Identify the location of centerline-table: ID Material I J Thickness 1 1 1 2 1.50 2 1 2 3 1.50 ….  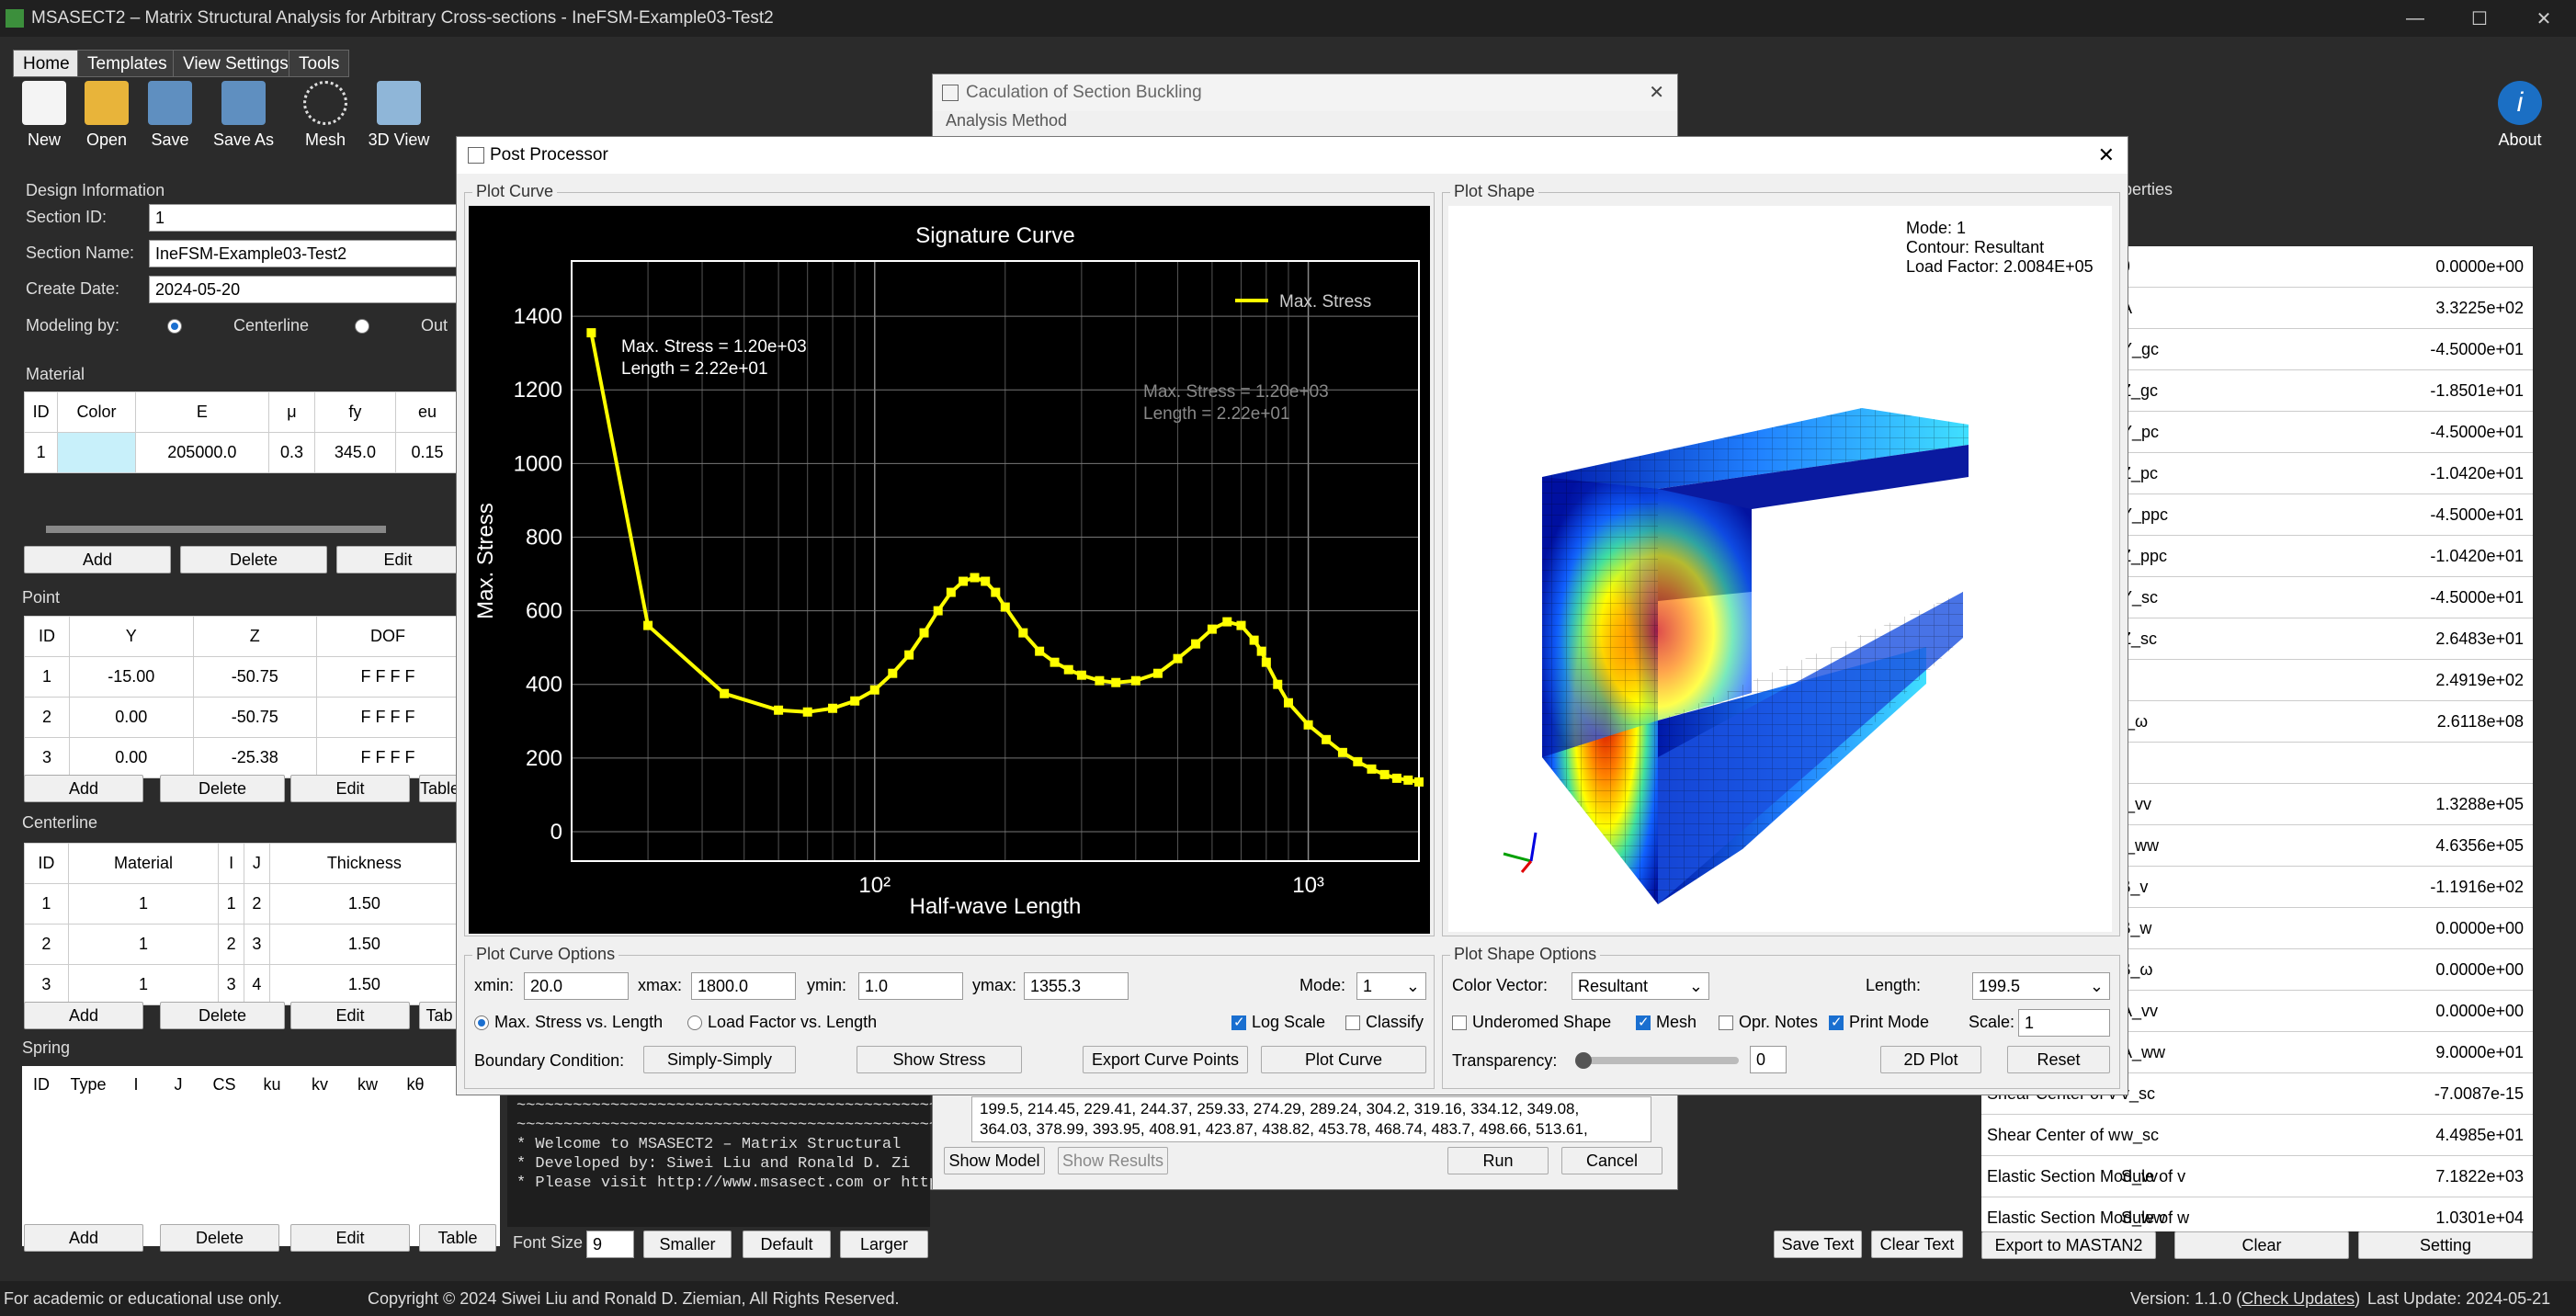
(242, 924).